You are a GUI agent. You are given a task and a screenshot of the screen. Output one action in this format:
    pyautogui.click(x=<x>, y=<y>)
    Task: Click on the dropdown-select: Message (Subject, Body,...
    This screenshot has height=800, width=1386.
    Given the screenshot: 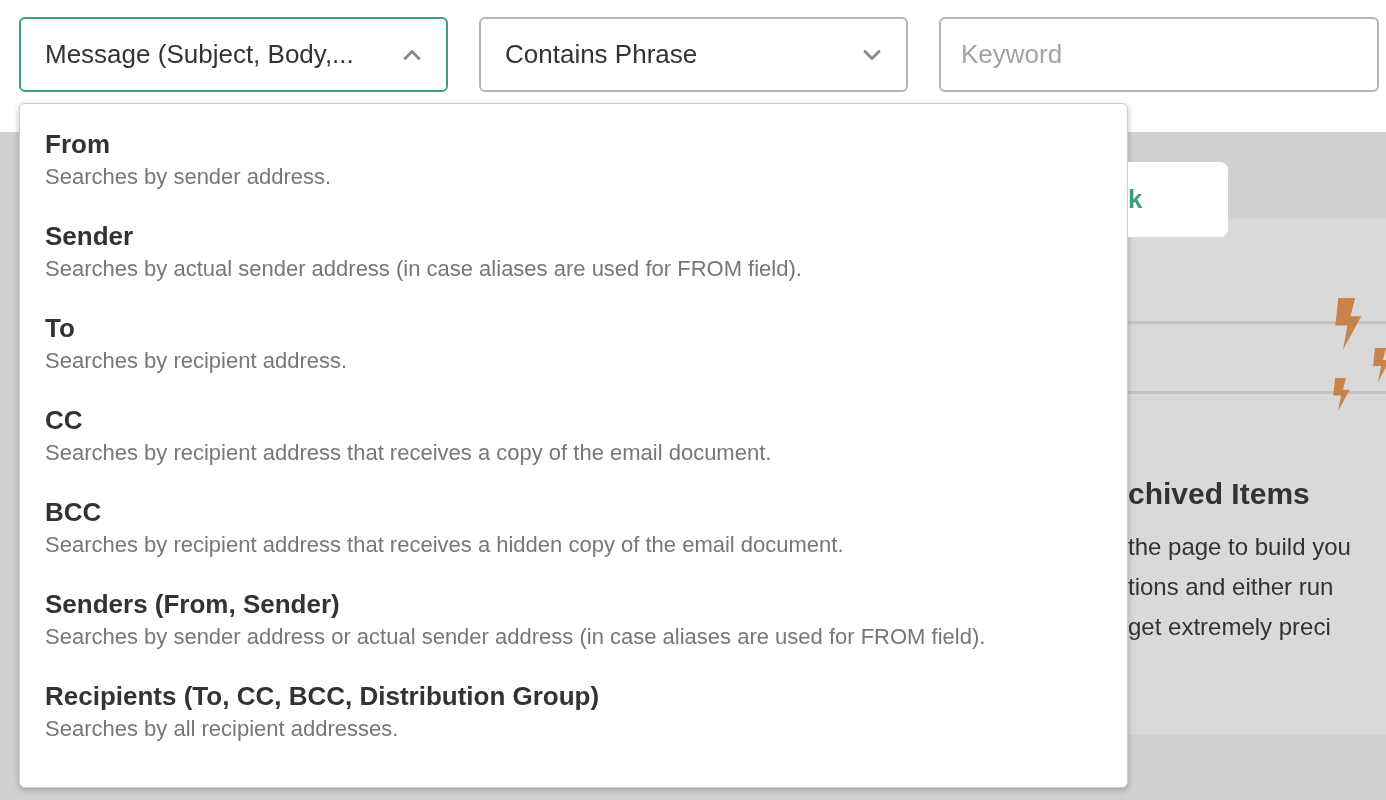 What is the action you would take?
    pyautogui.click(x=233, y=54)
    